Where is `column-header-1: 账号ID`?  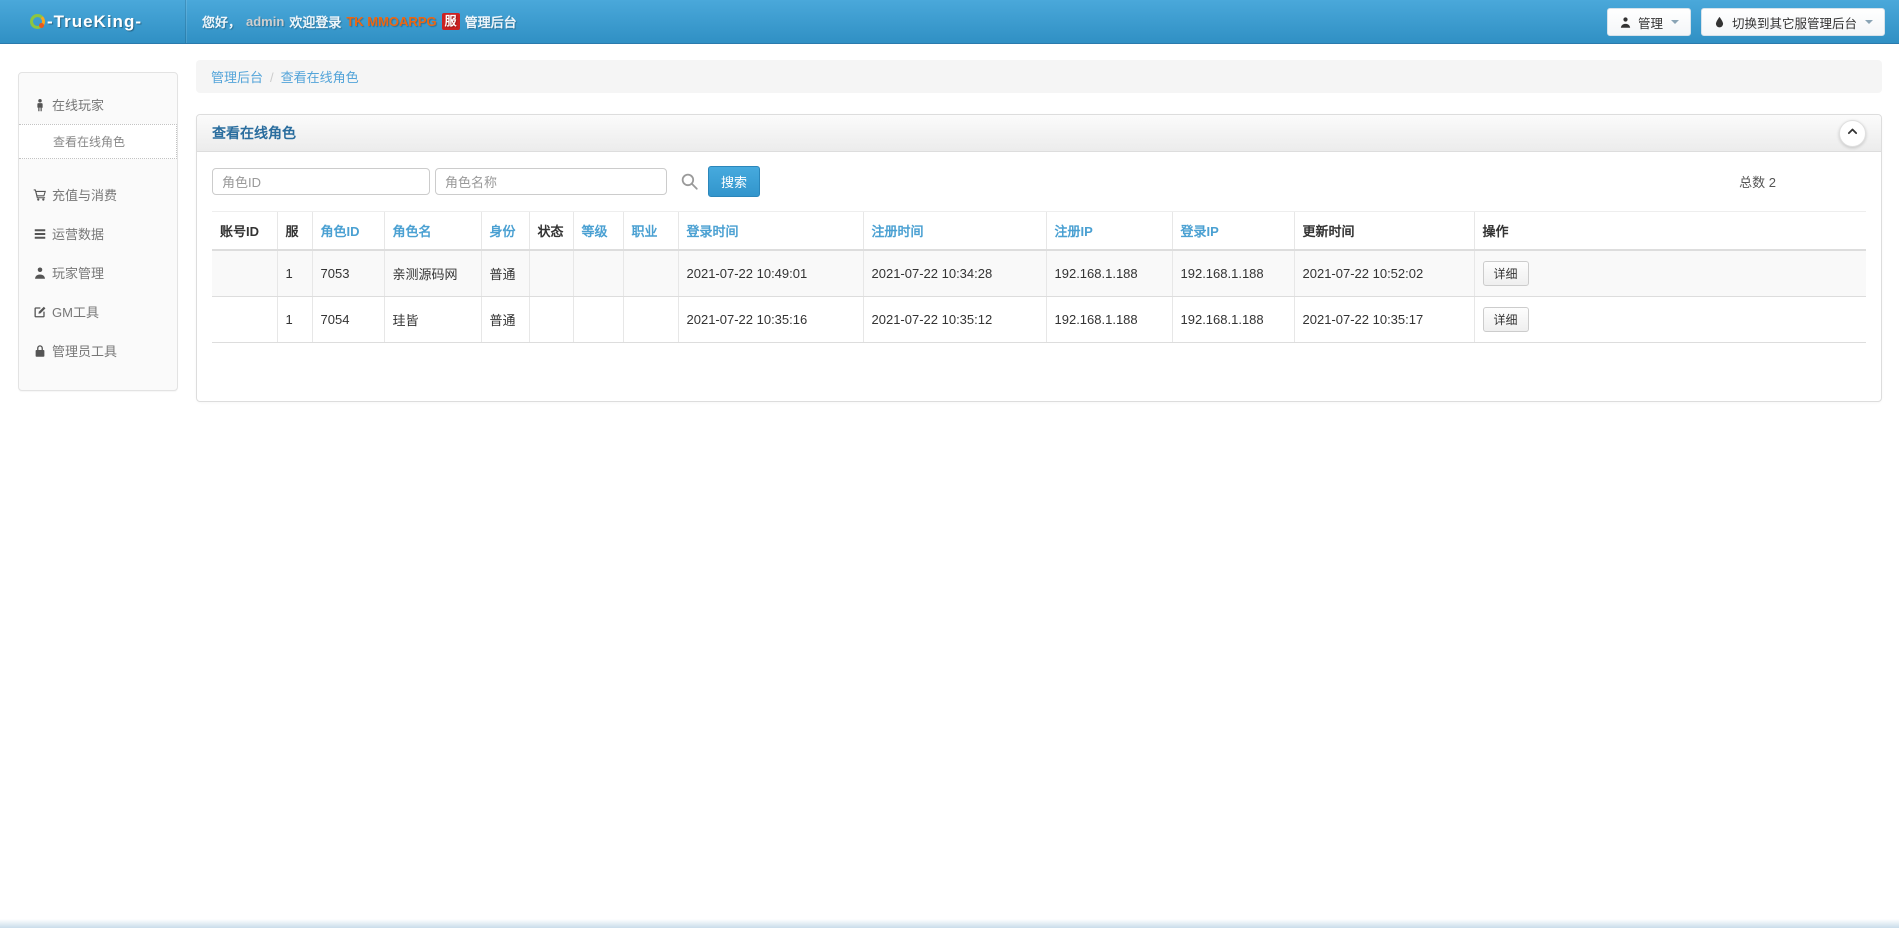
column-header-1: 账号ID is located at coordinates (244, 231).